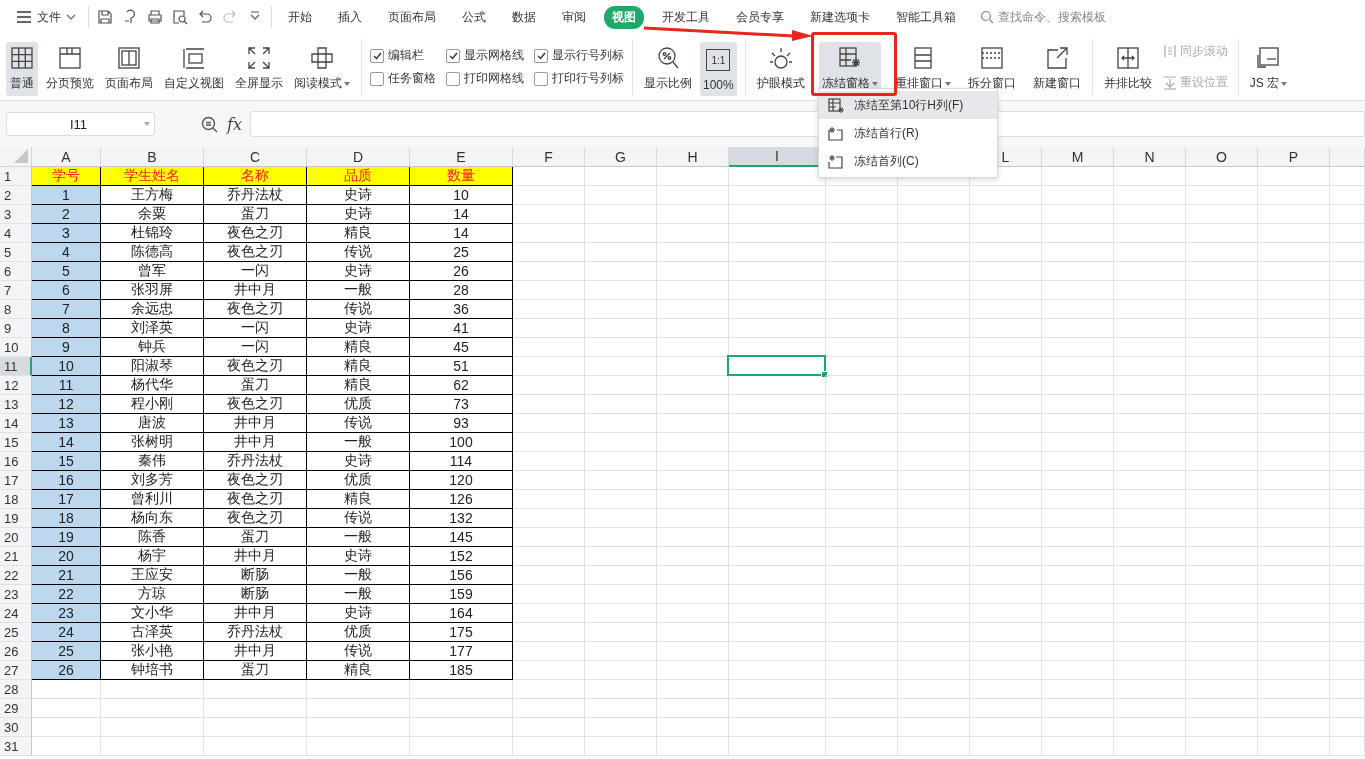 This screenshot has height=759, width=1365. What do you see at coordinates (461, 328) in the screenshot?
I see `table-cell: 41` at bounding box center [461, 328].